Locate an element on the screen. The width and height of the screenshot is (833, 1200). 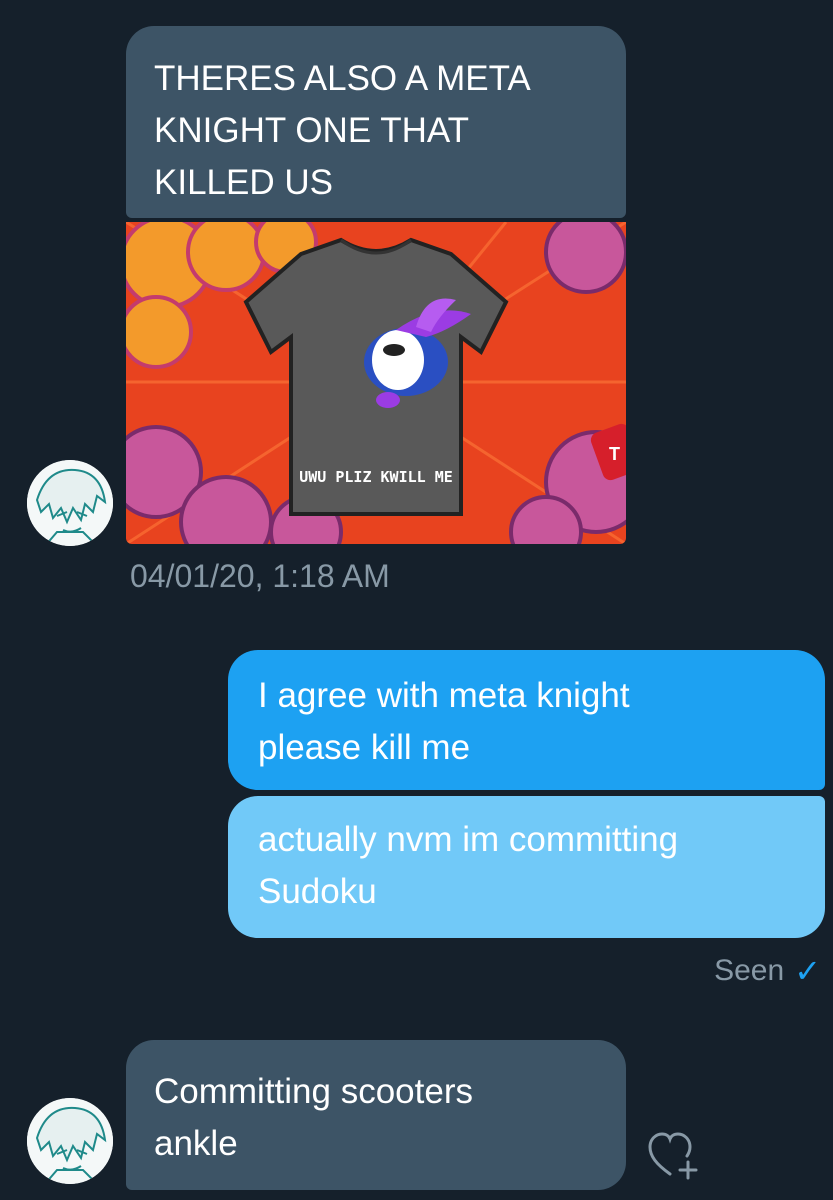
message-text-line: I agree with meta knight is located at coordinates (444, 695).